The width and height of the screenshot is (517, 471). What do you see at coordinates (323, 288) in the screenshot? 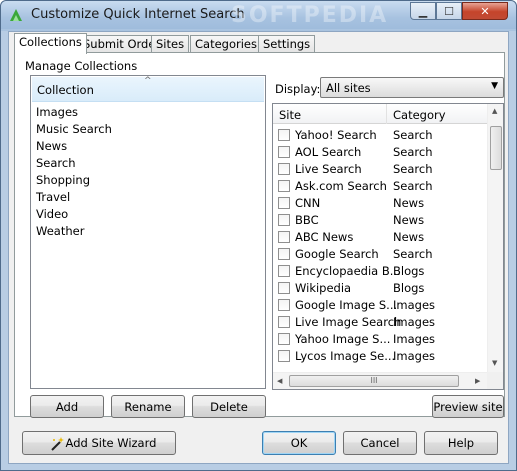
I see `site-name: Wikipedia` at bounding box center [323, 288].